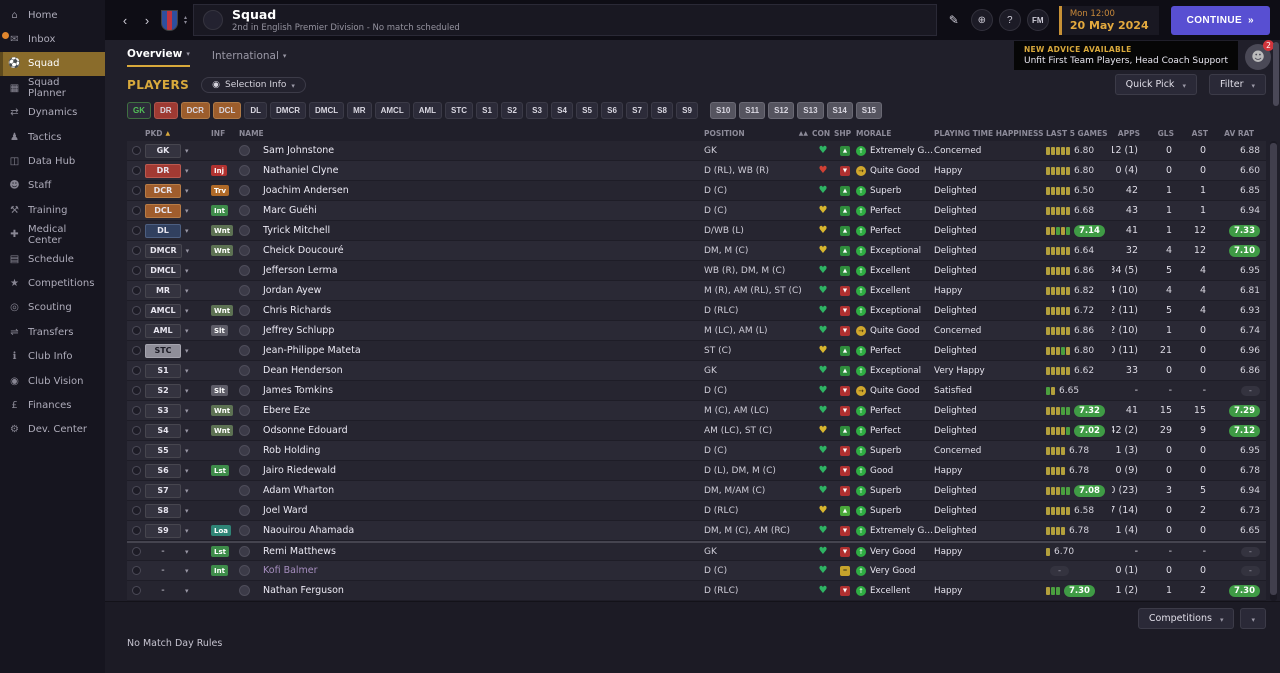  Describe the element at coordinates (1132, 133) in the screenshot. I see `column-header-apps: APPS` at that location.